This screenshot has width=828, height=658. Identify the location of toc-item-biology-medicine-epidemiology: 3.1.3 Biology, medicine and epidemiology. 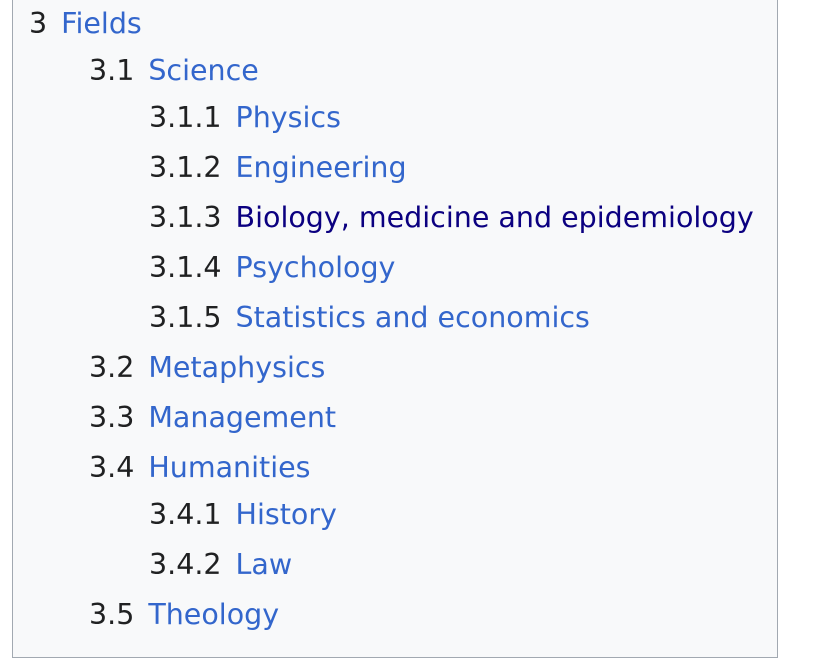
(451, 218).